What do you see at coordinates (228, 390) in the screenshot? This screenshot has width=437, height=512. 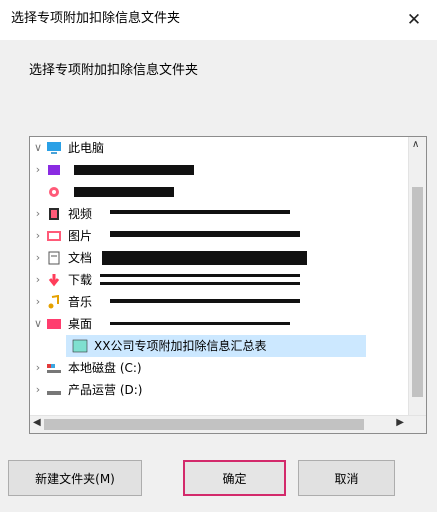 I see `tree-item-drive-d: › 产品运营 (D:)` at bounding box center [228, 390].